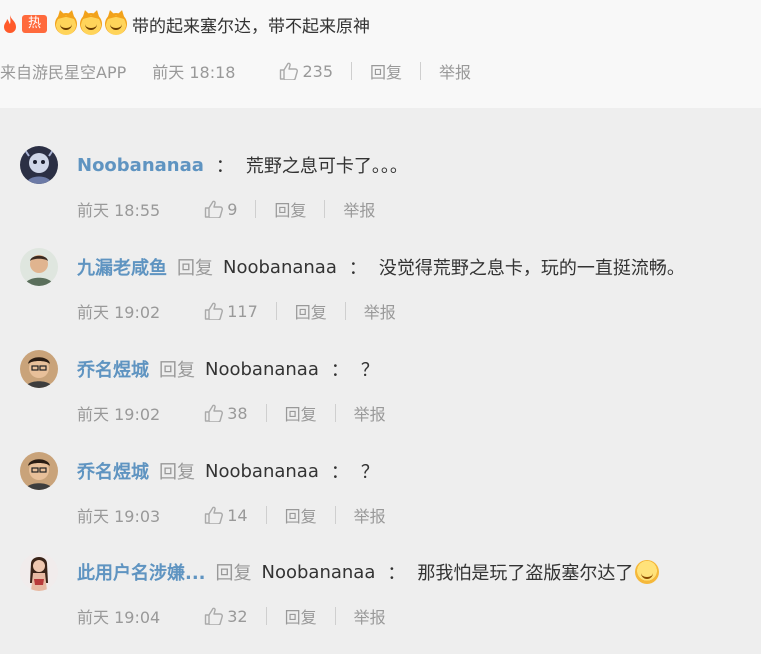  Describe the element at coordinates (140, 165) in the screenshot. I see `username-link: Noobananaa` at that location.